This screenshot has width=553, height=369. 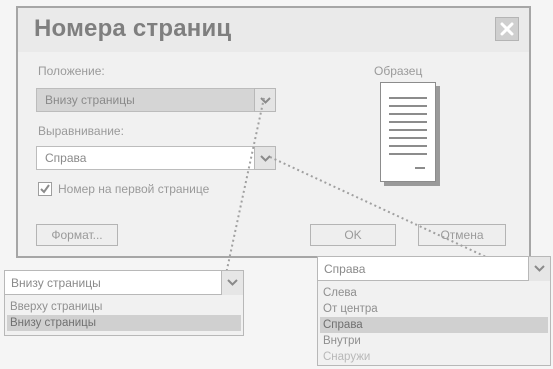 What do you see at coordinates (434, 341) in the screenshot?
I see `alignment-option-inside: Внутри` at bounding box center [434, 341].